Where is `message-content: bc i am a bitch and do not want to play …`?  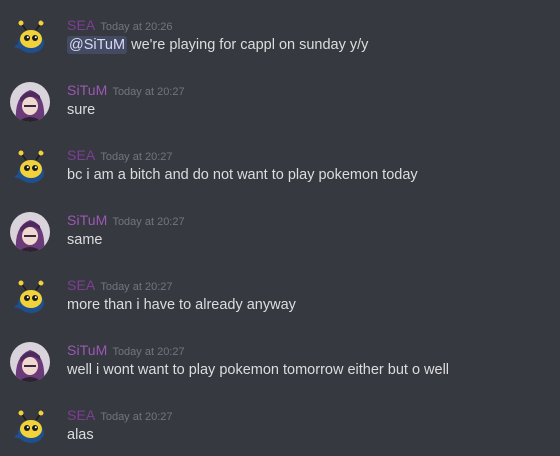
message-content: bc i am a bitch and do not want to play … is located at coordinates (242, 175).